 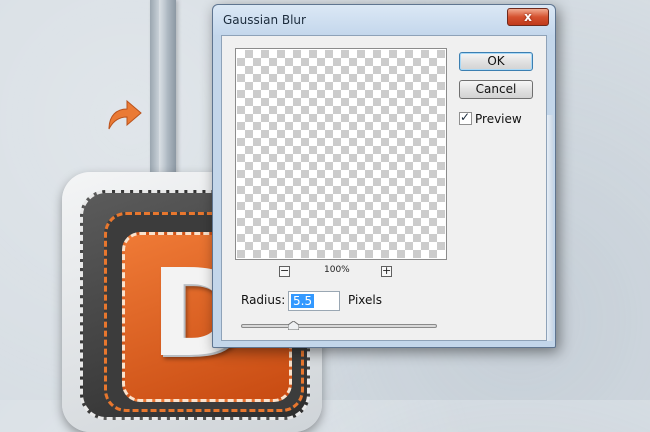 I want to click on ok-button: OK, so click(x=496, y=61).